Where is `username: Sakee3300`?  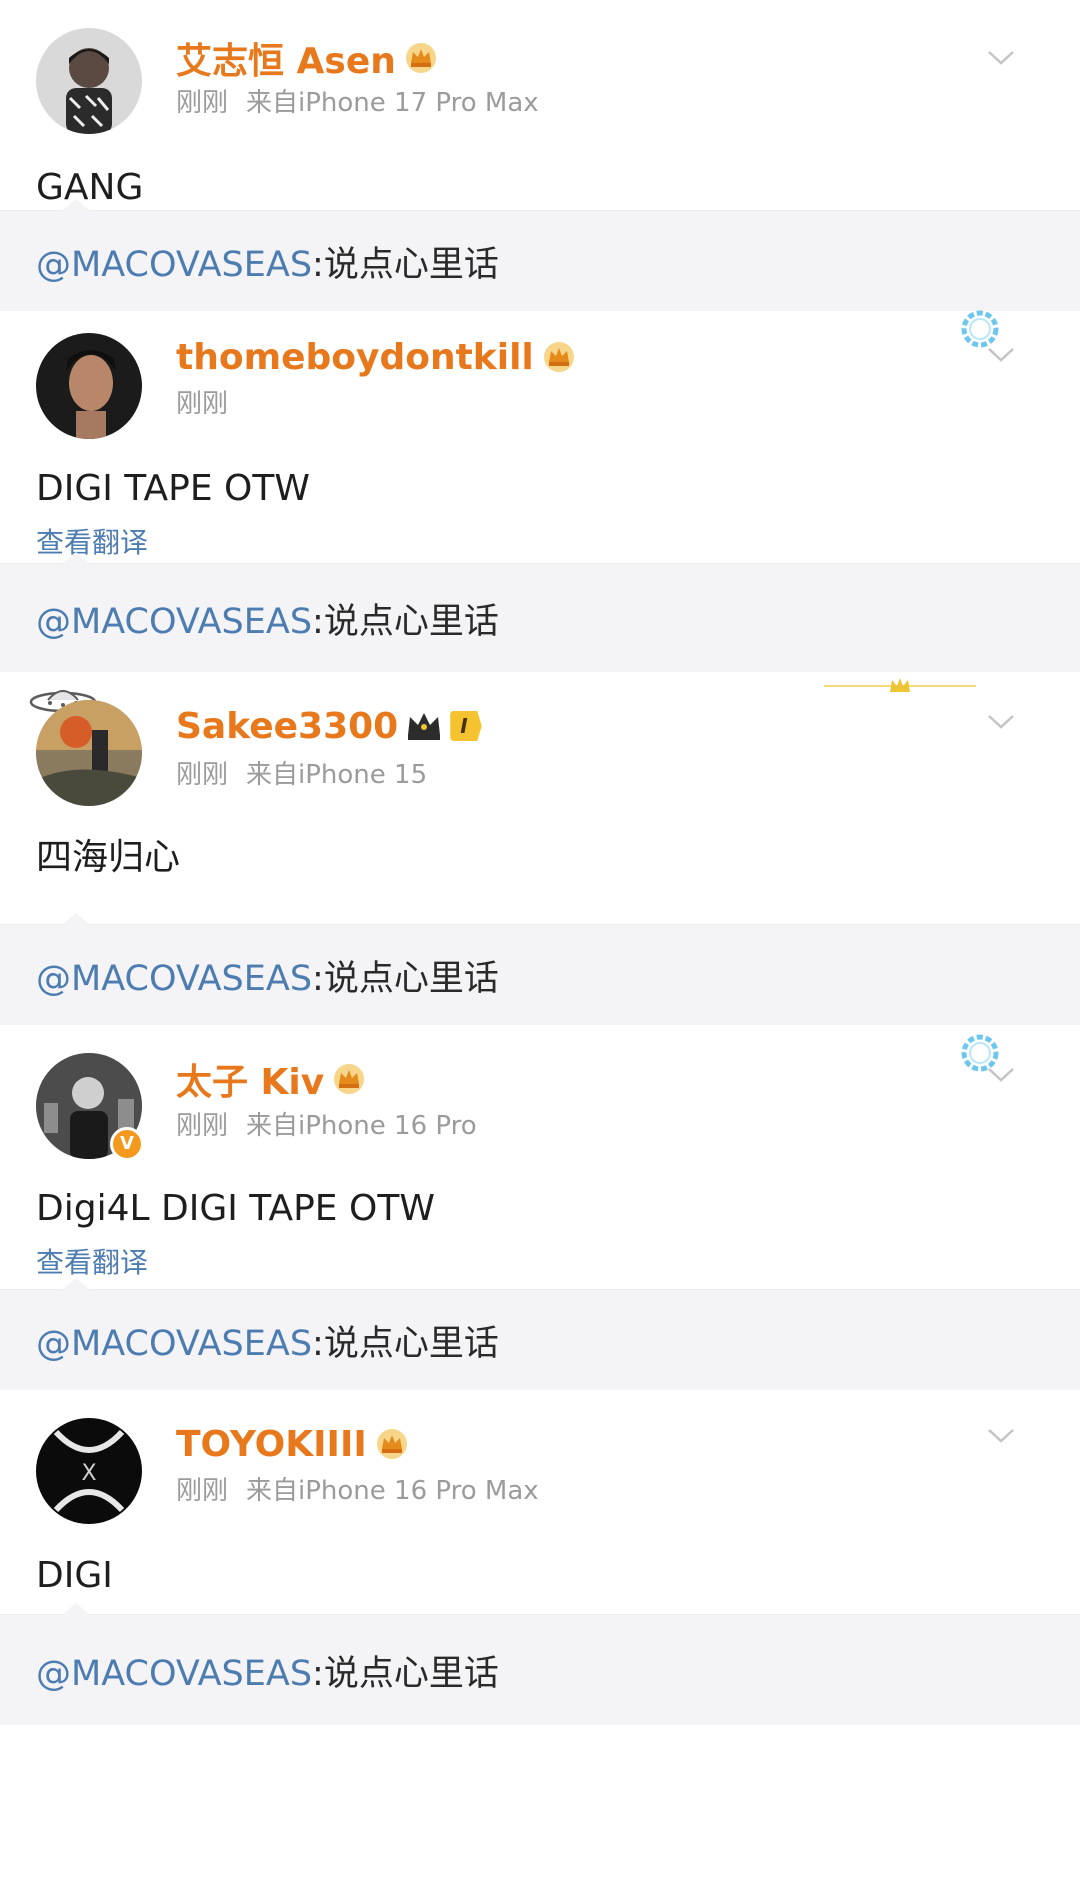
username: Sakee3300 is located at coordinates (287, 726).